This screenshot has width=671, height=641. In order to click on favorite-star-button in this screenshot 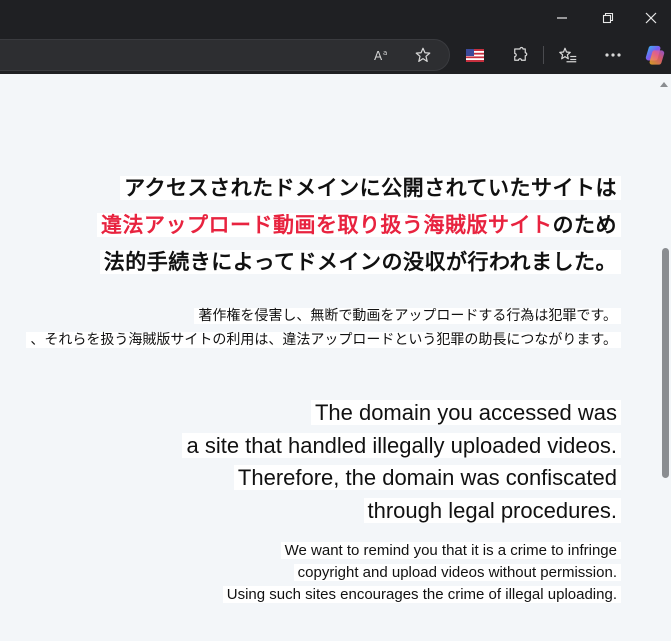, I will do `click(423, 55)`.